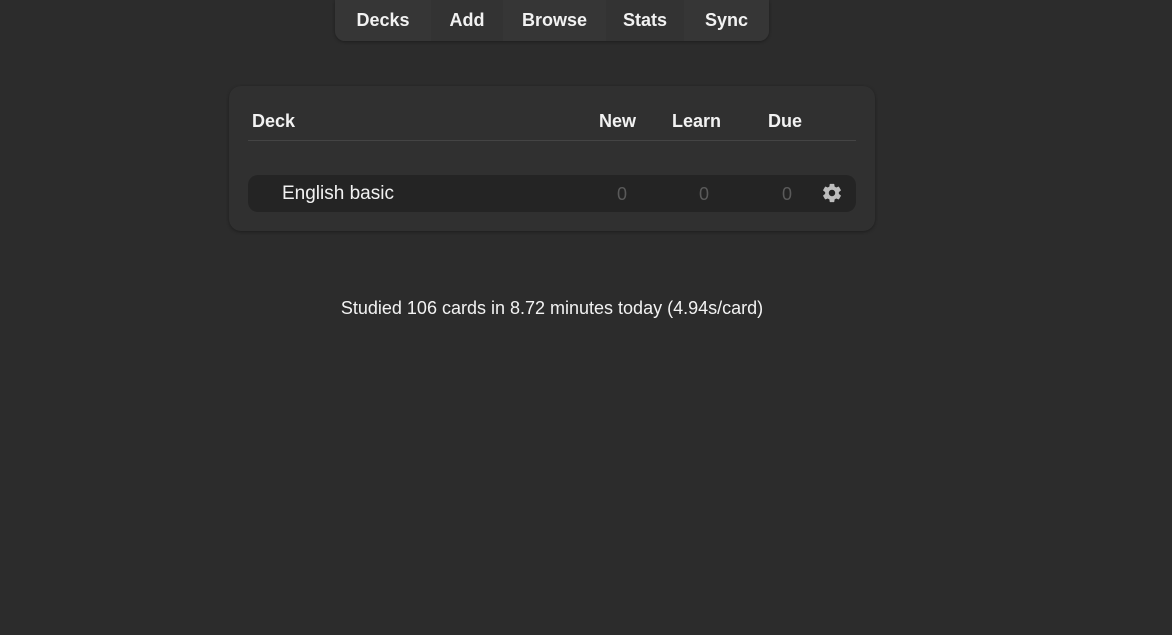 The height and width of the screenshot is (635, 1172). Describe the element at coordinates (467, 20) in the screenshot. I see `toolbar-add-button: Add` at that location.